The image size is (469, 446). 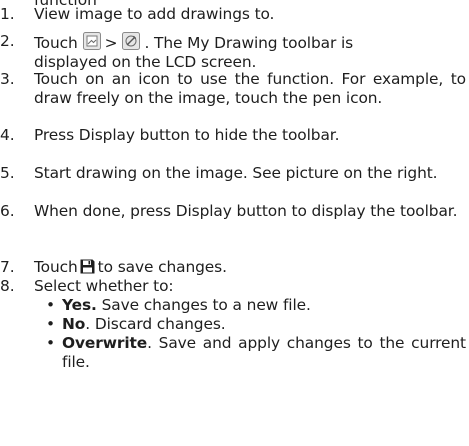 I want to click on step-number: 7., so click(x=7, y=267).